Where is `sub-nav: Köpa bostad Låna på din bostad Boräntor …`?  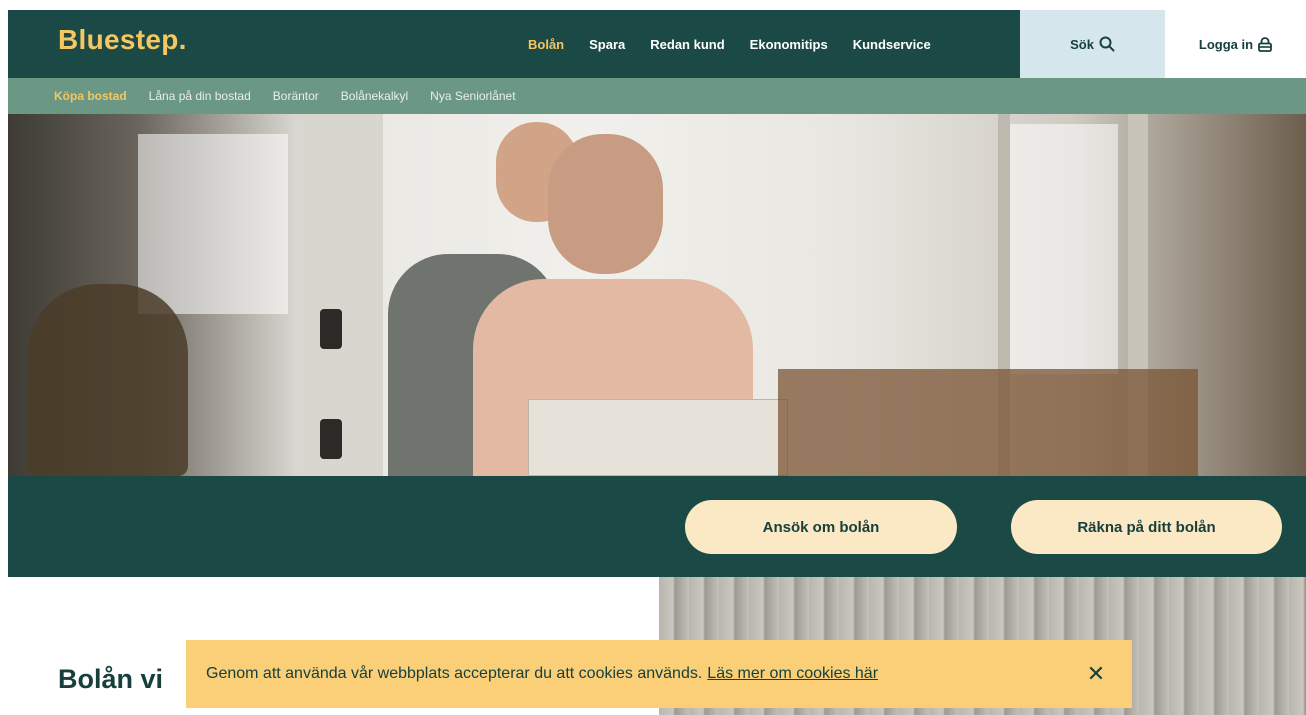 sub-nav: Köpa bostad Låna på din bostad Boräntor … is located at coordinates (657, 96).